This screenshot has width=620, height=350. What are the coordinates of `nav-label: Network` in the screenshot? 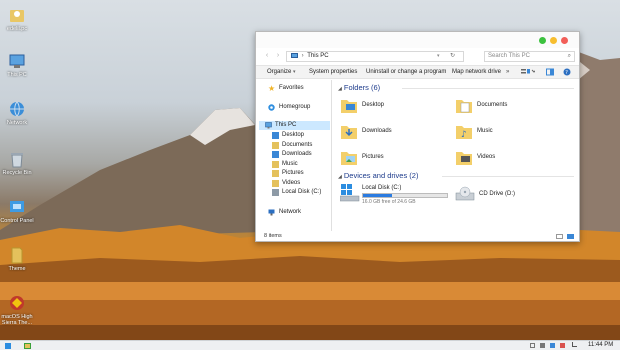 It's located at (290, 212).